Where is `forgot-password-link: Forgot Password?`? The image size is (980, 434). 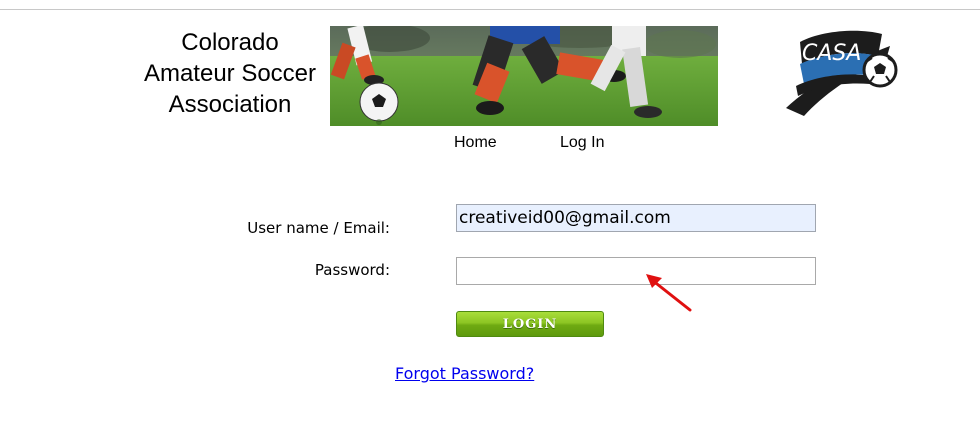 forgot-password-link: Forgot Password? is located at coordinates (464, 373).